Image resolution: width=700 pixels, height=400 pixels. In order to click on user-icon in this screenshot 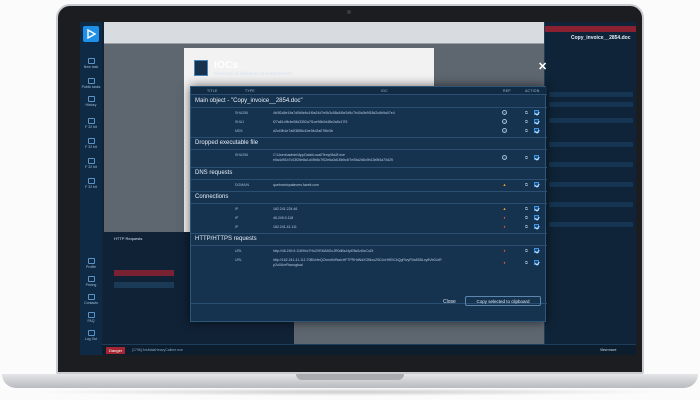, I will do `click(91, 261)`.